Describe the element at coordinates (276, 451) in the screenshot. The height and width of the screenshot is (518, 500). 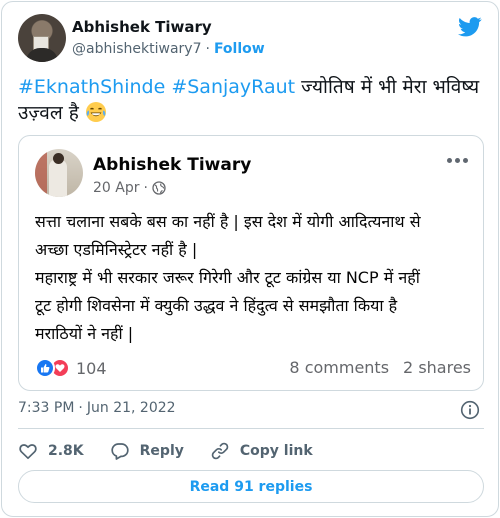
I see `copy-link-label: Copy link` at that location.